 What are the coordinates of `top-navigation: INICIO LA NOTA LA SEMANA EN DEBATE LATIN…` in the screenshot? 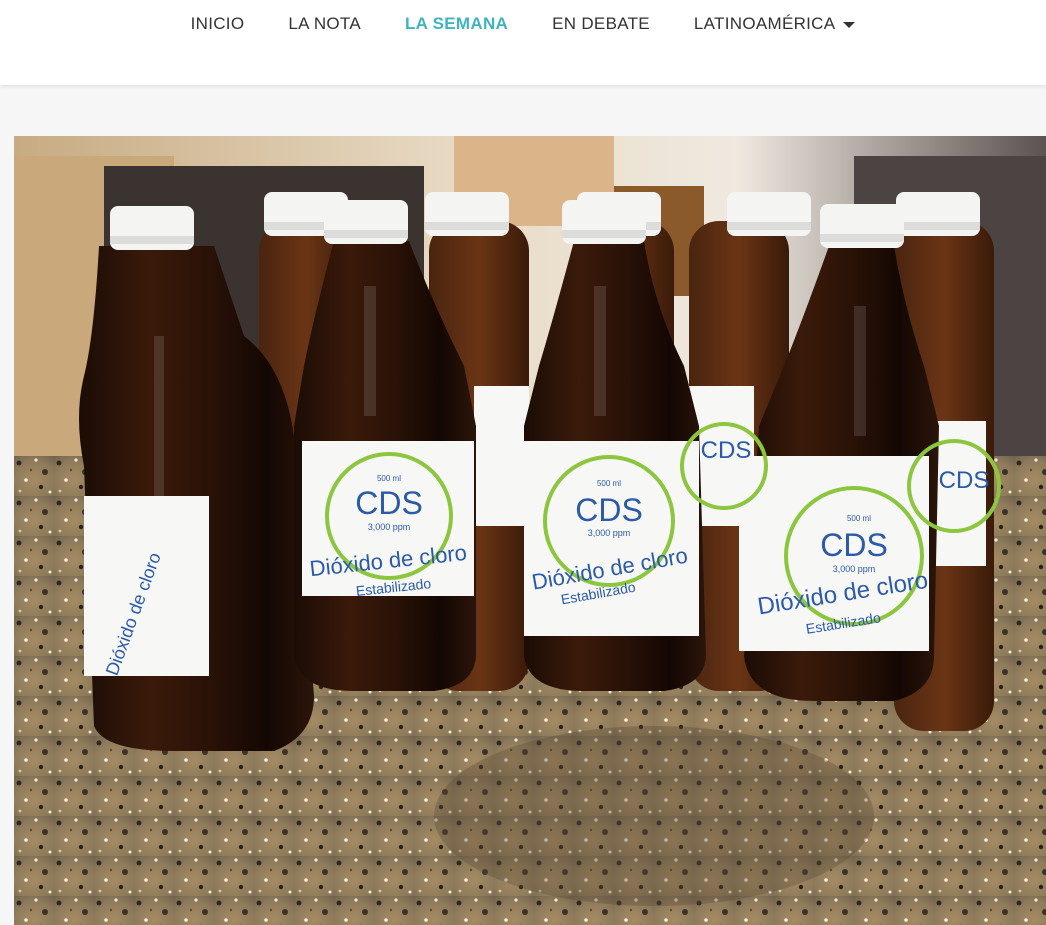 It's located at (523, 42).